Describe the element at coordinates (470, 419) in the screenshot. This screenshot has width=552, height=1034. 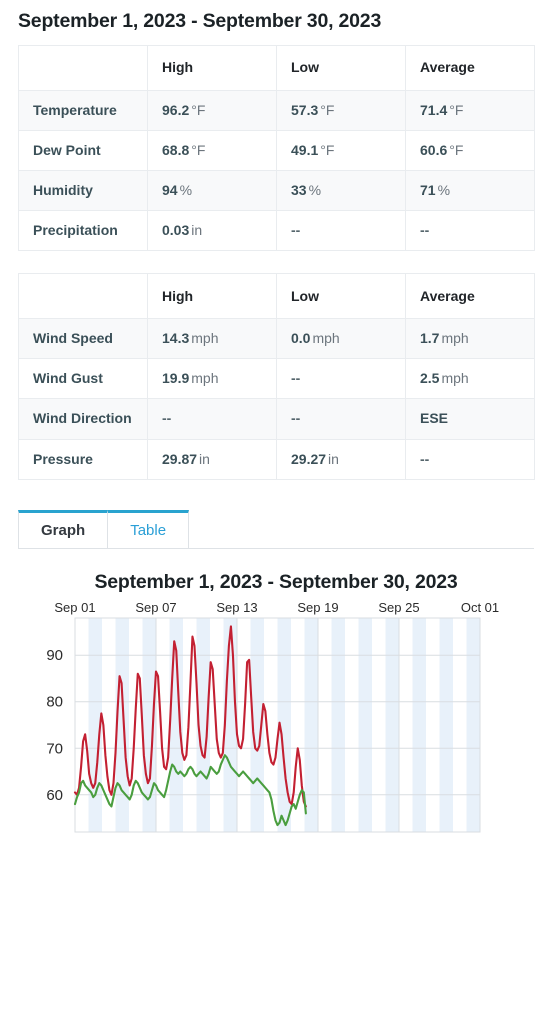
I see `cell-wind-direction-average: ESE` at that location.